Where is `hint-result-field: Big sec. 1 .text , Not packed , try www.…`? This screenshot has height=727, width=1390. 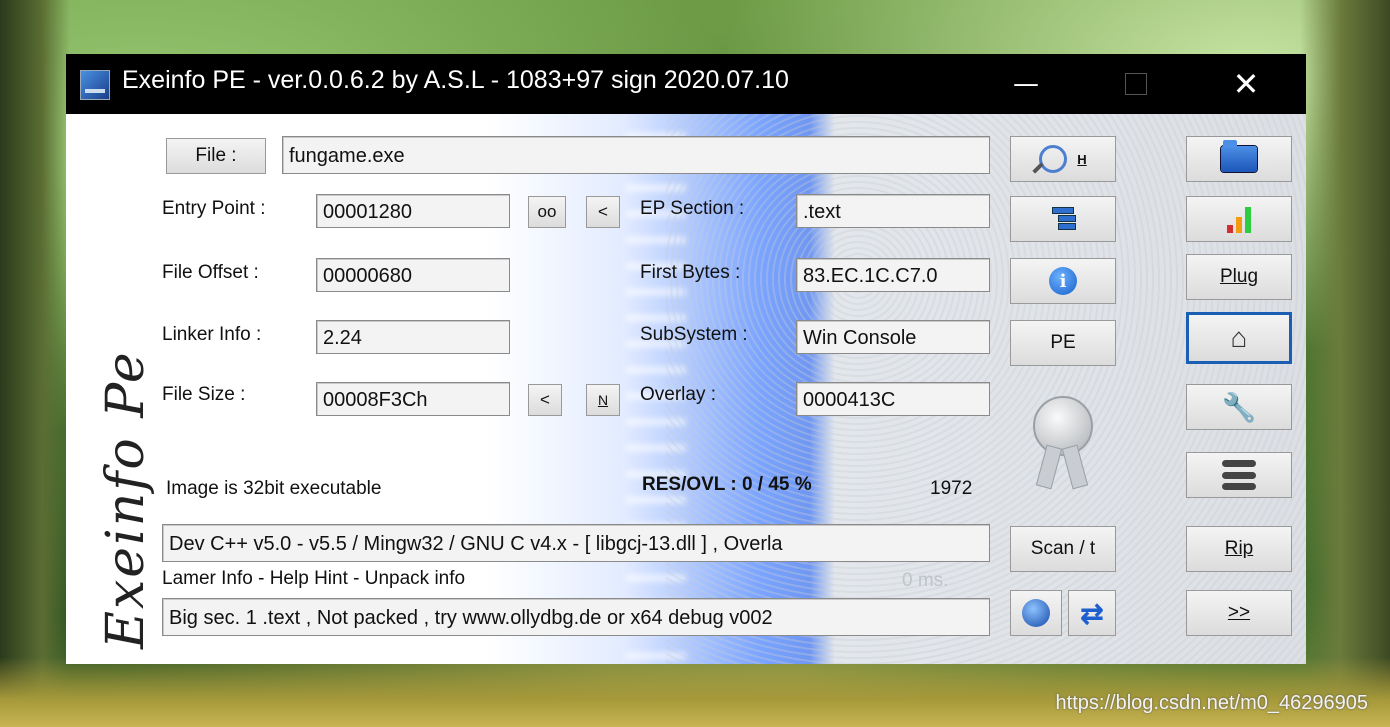 hint-result-field: Big sec. 1 .text , Not packed , try www.… is located at coordinates (576, 617).